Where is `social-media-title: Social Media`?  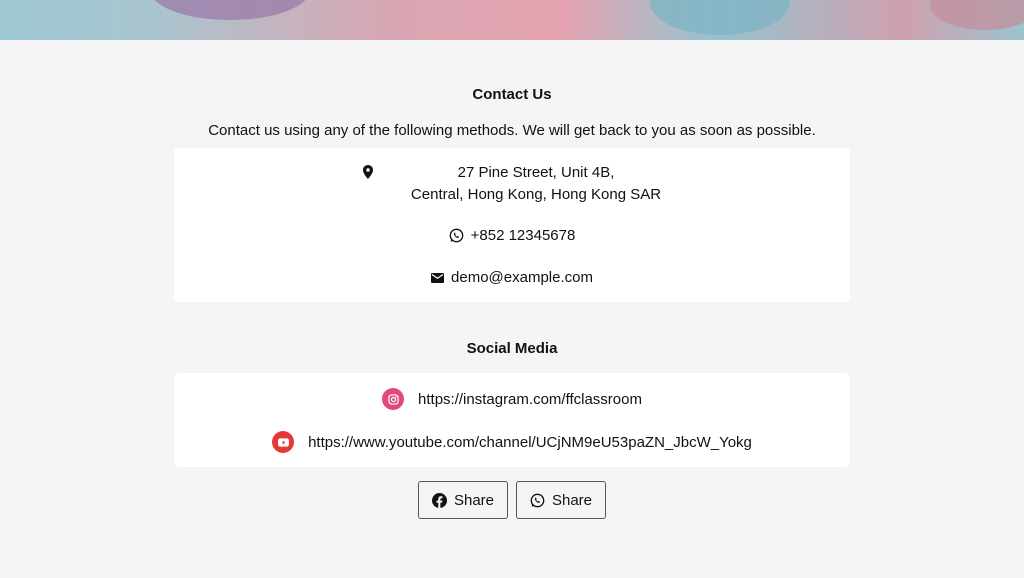 social-media-title: Social Media is located at coordinates (512, 348).